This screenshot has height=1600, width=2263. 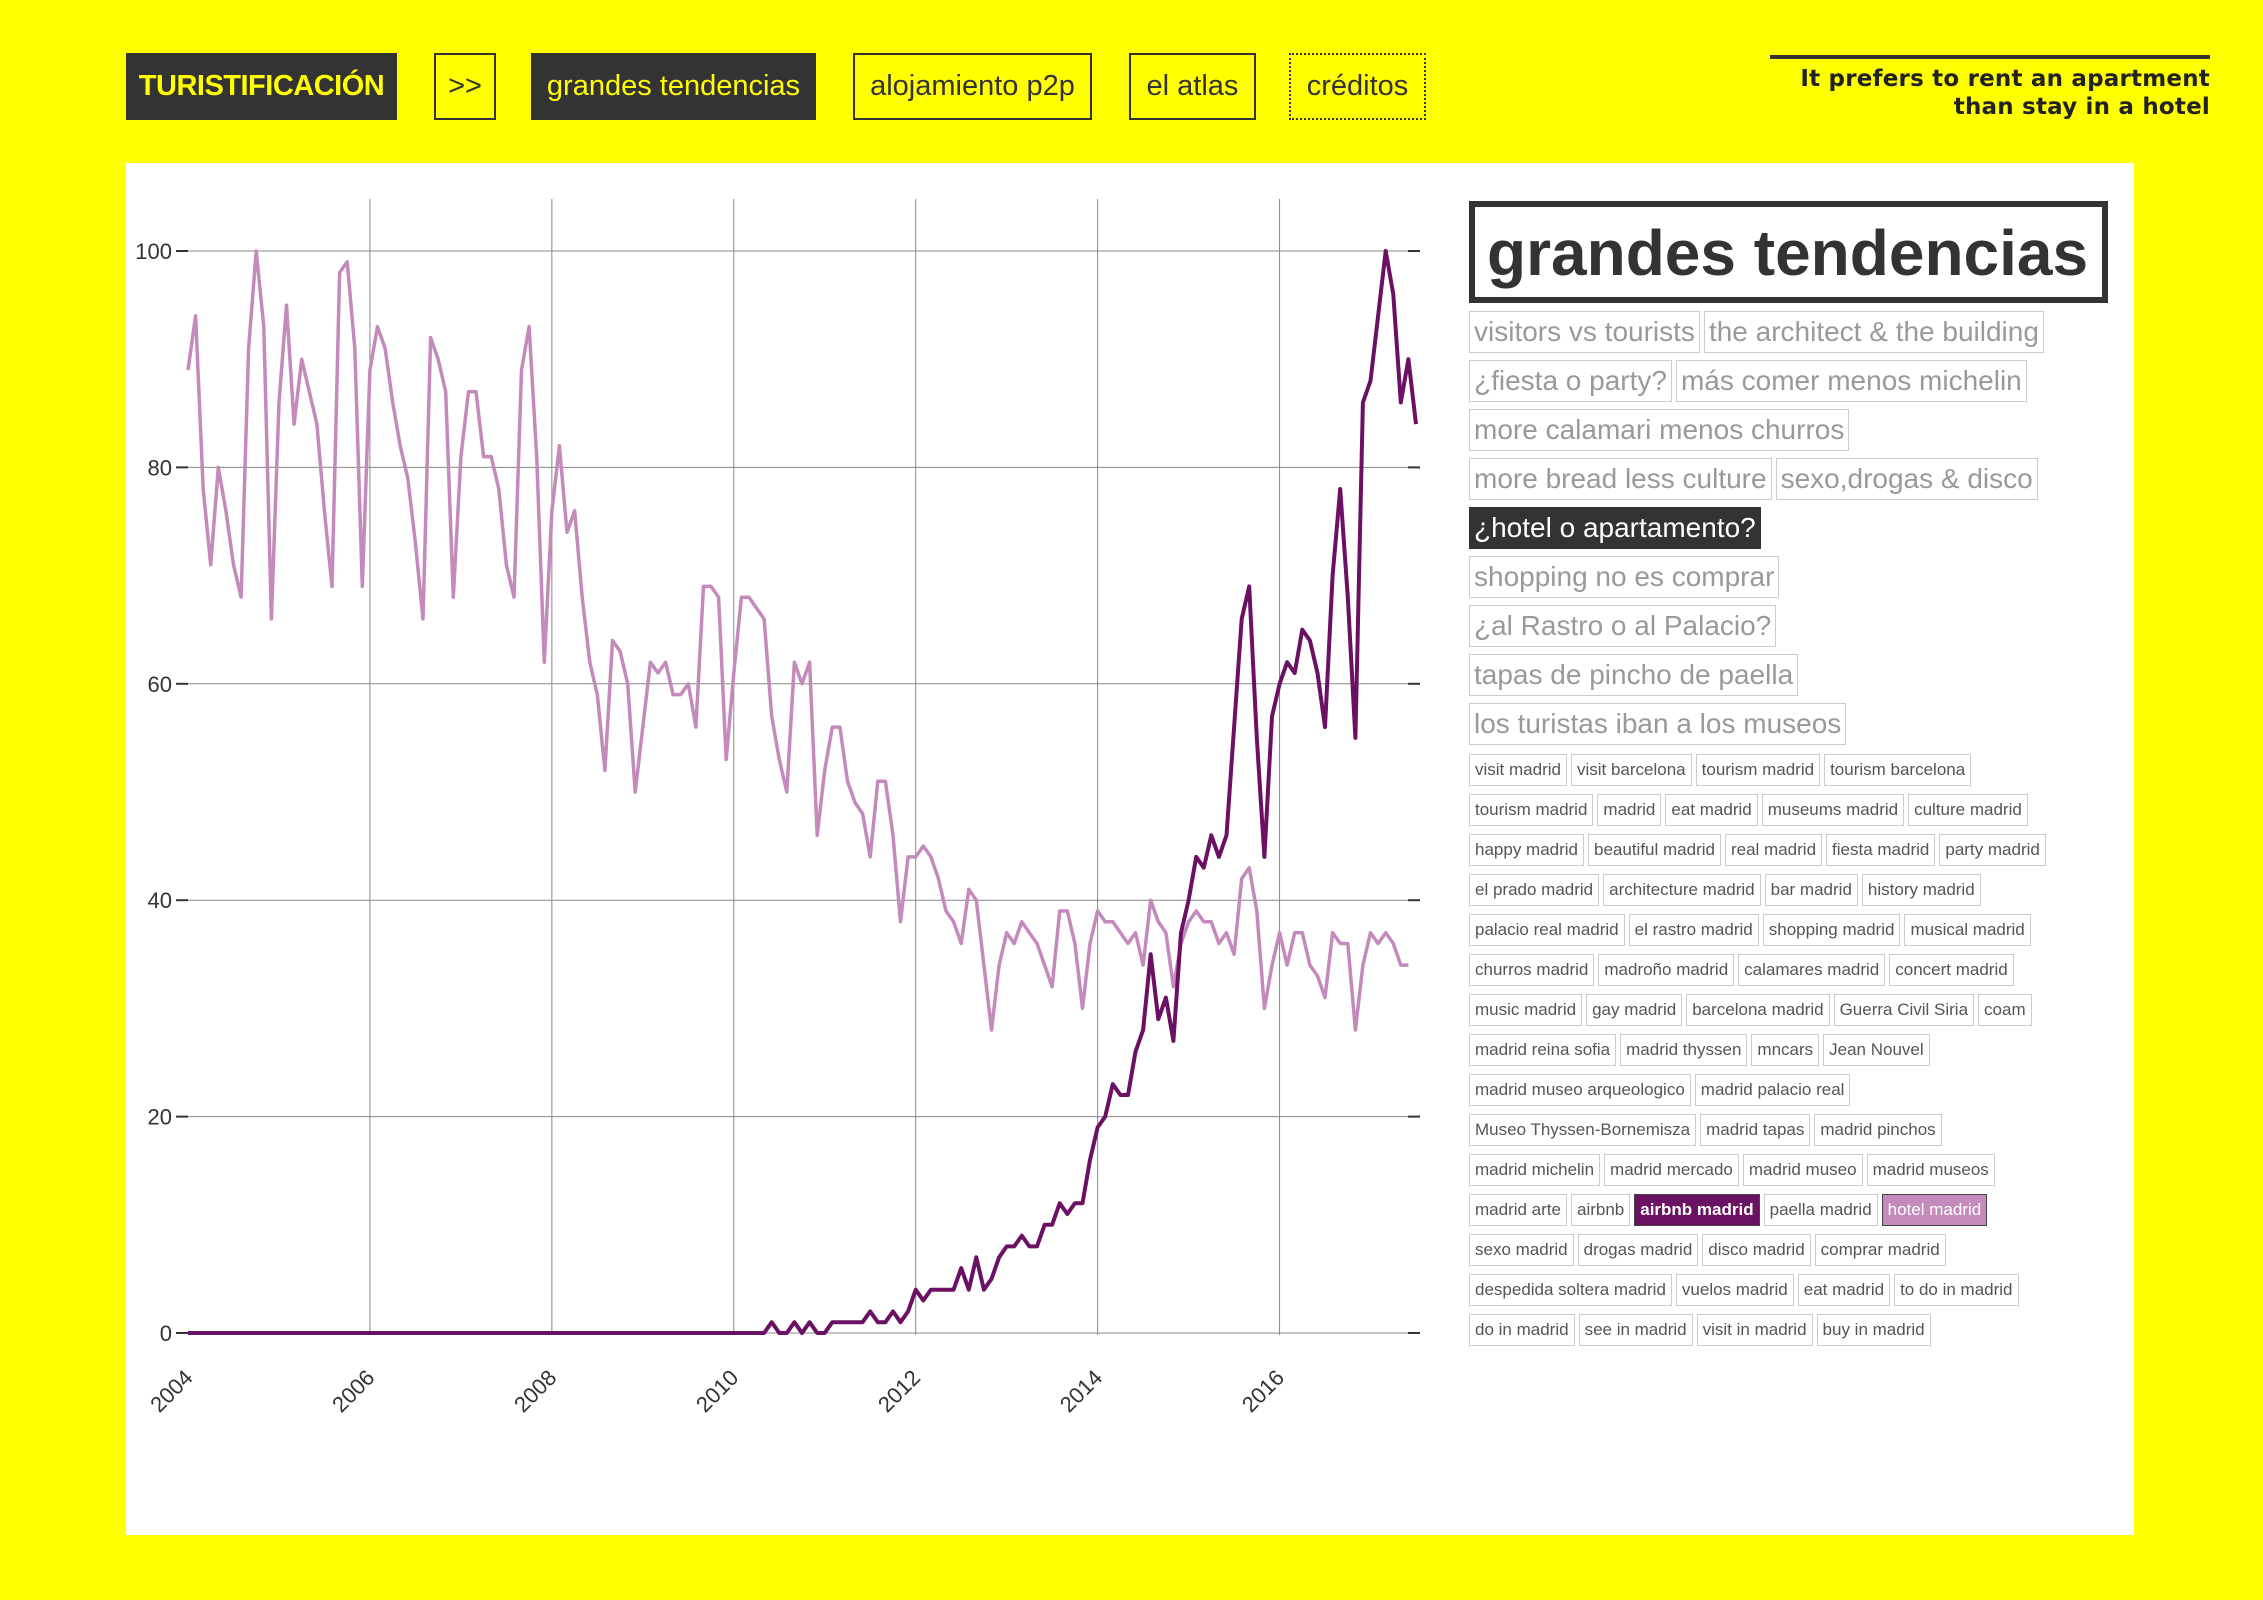 I want to click on next-arrow-button: >>, so click(x=465, y=86).